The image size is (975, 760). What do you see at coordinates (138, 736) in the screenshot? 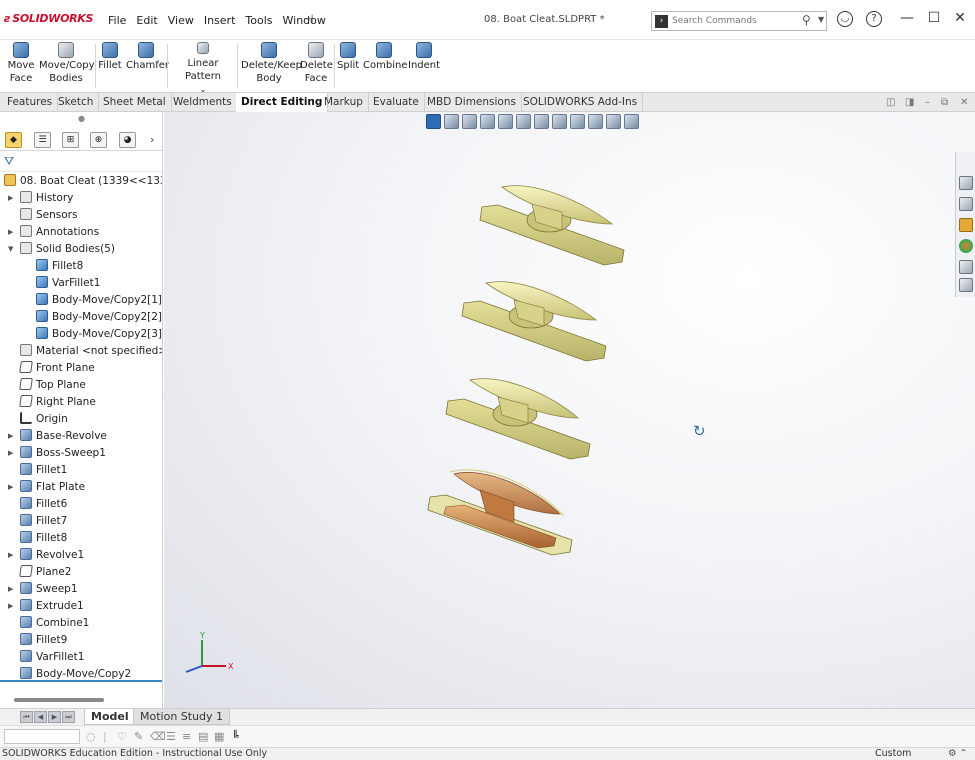
I see `pencil-icon: ✎` at bounding box center [138, 736].